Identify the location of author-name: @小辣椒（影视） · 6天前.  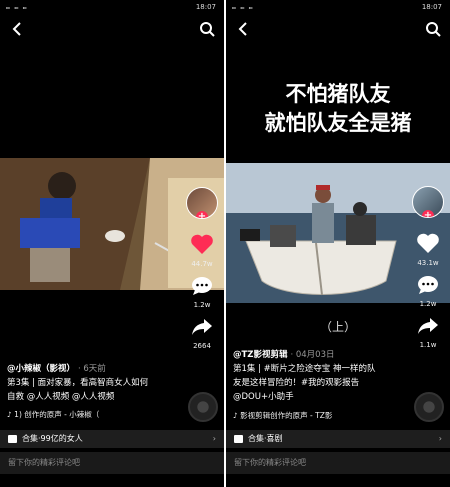
(56, 368).